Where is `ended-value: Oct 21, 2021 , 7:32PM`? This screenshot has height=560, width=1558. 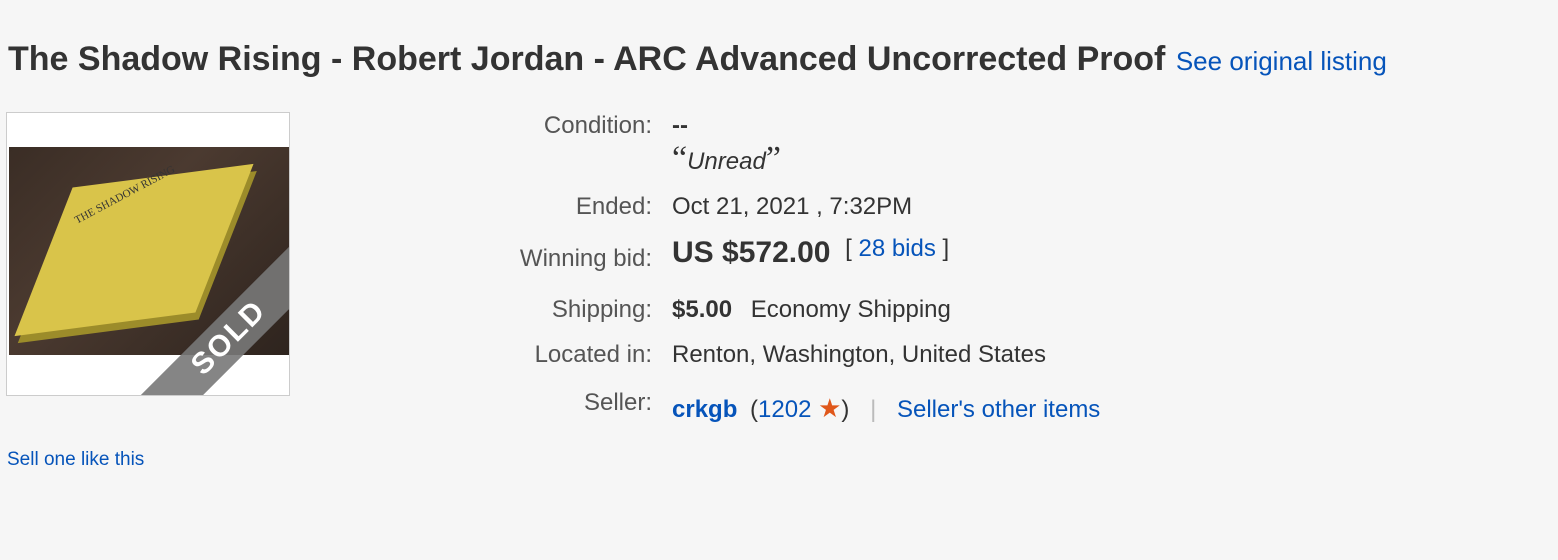
ended-value: Oct 21, 2021 , 7:32PM is located at coordinates (792, 206).